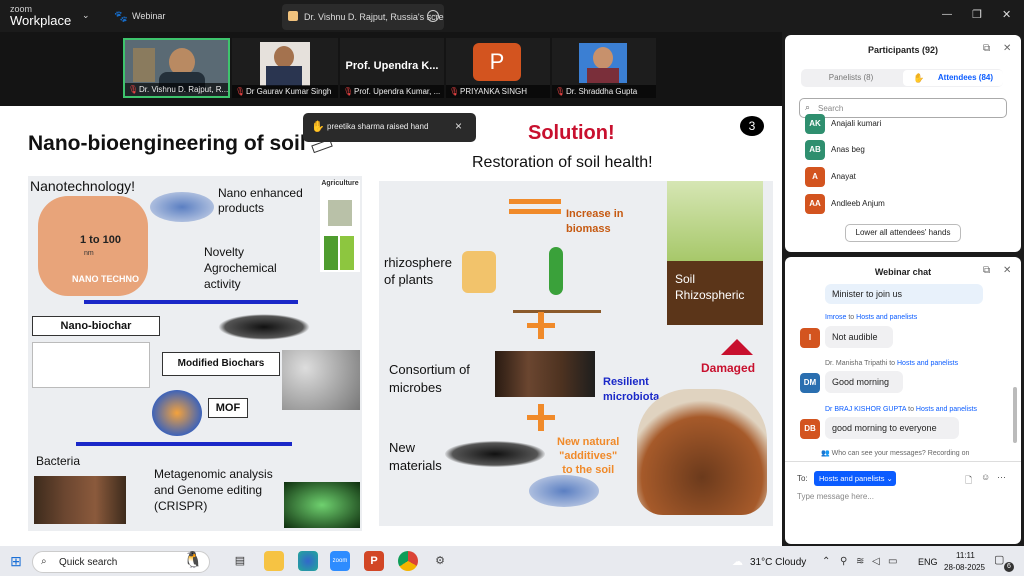 The image size is (1024, 576). Describe the element at coordinates (177, 413) in the screenshot. I see `mof-structure-image` at that location.